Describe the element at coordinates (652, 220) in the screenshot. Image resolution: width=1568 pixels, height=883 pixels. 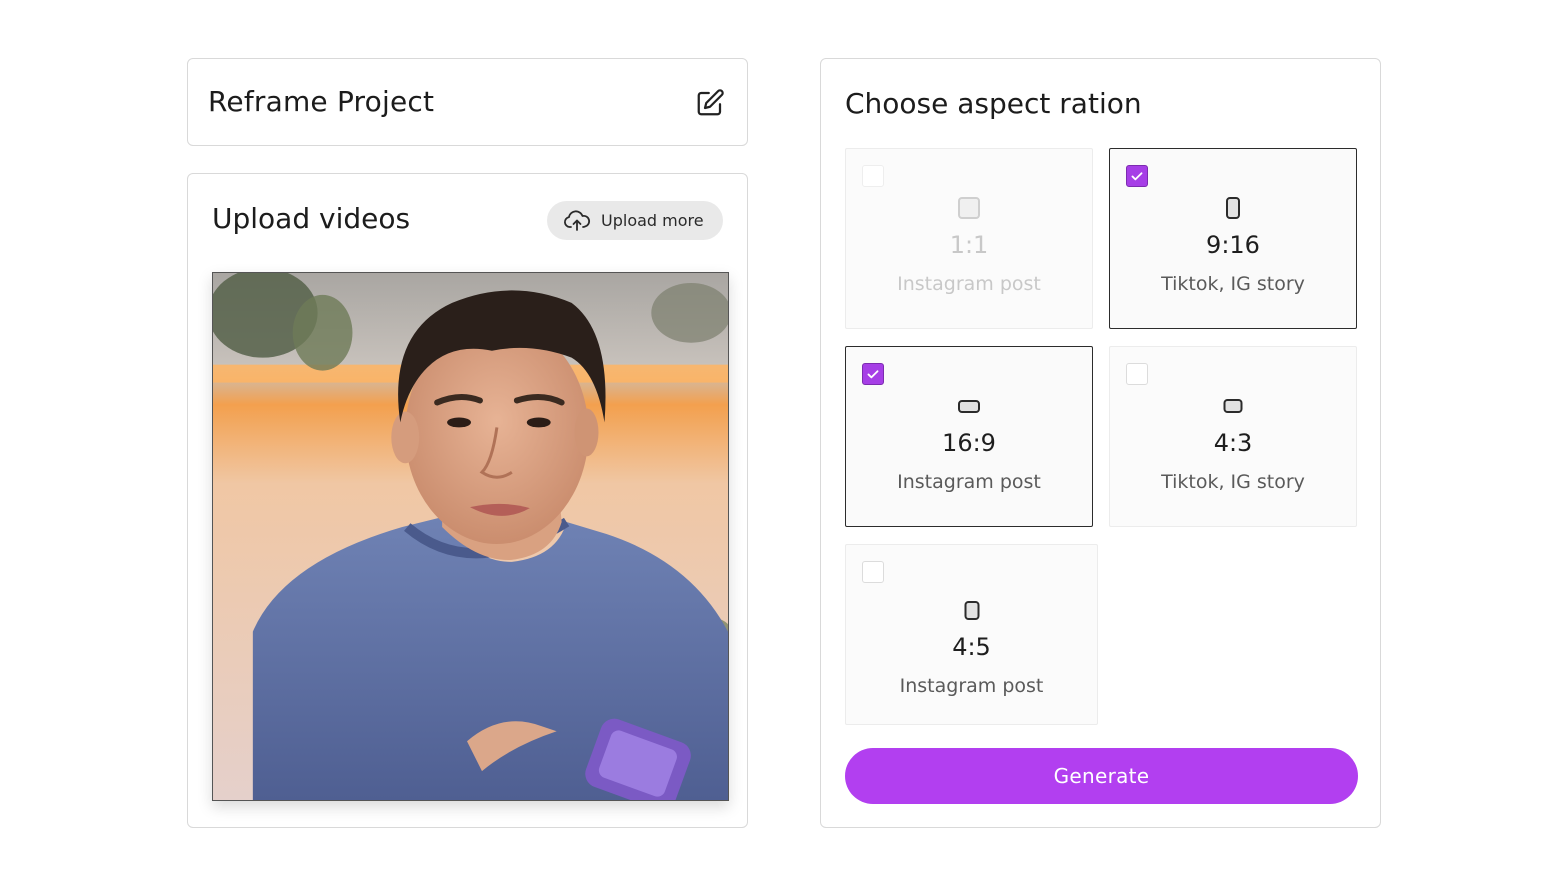
I see `upload-more-label: Upload more` at that location.